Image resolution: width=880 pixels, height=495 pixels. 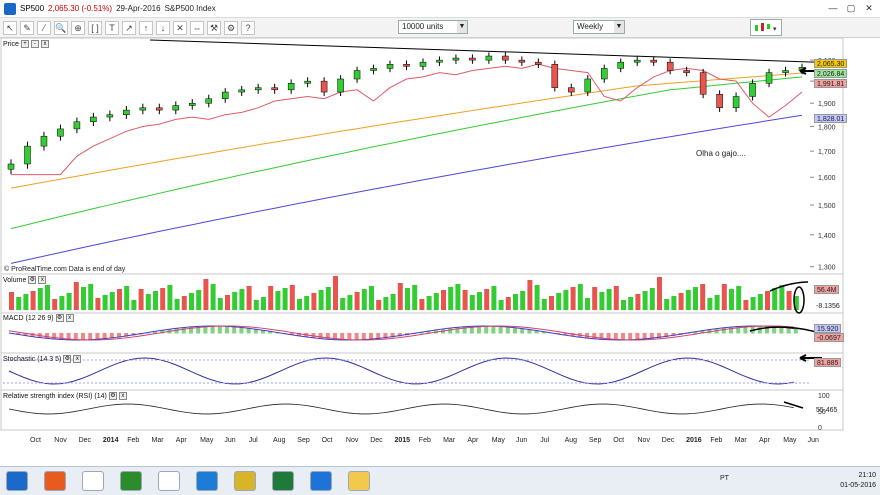 What do you see at coordinates (245, 481) in the screenshot?
I see `prorealtime-icon` at bounding box center [245, 481].